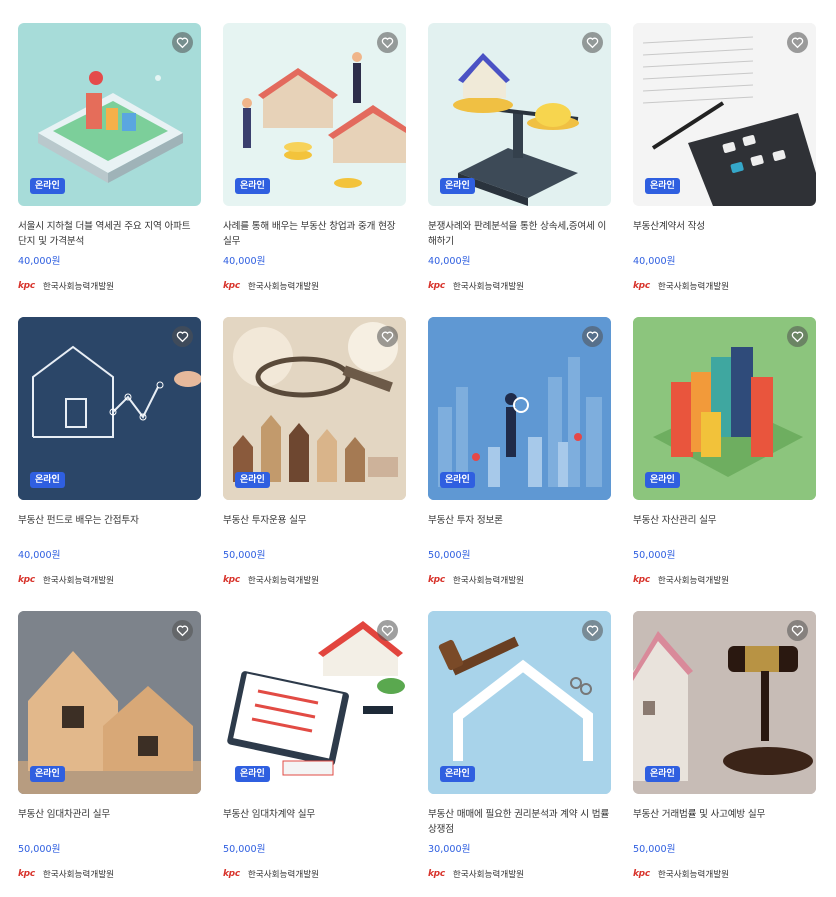 This screenshot has width=836, height=897. I want to click on course-title: 부동산 매매에 필요한 권리분석과 계약 시 법률상쟁점, so click(519, 822).